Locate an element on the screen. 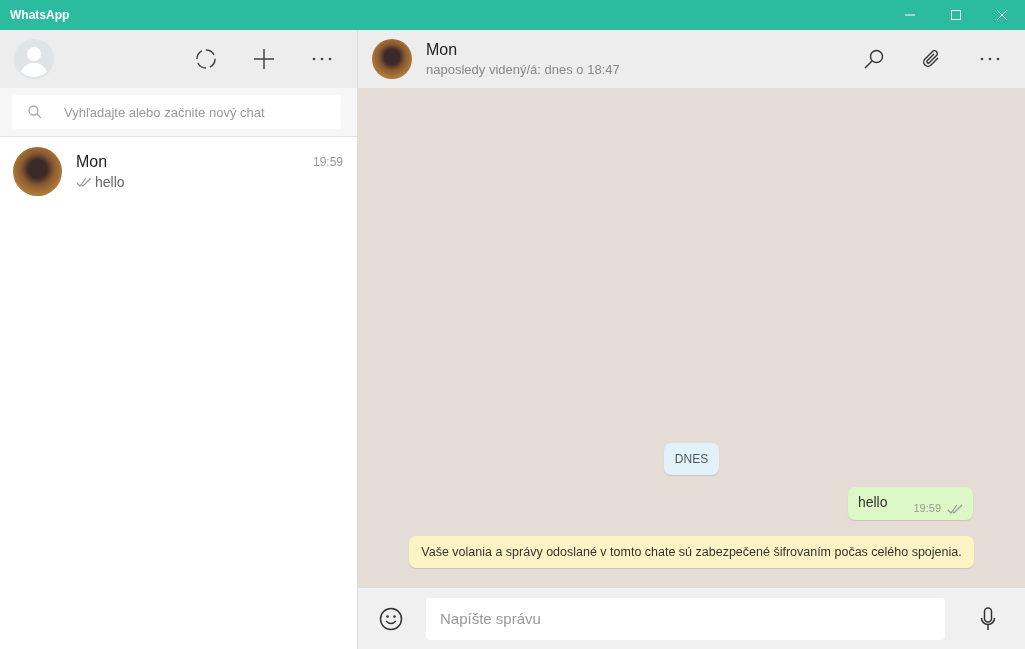 The width and height of the screenshot is (1025, 649). maximize-icon is located at coordinates (956, 15).